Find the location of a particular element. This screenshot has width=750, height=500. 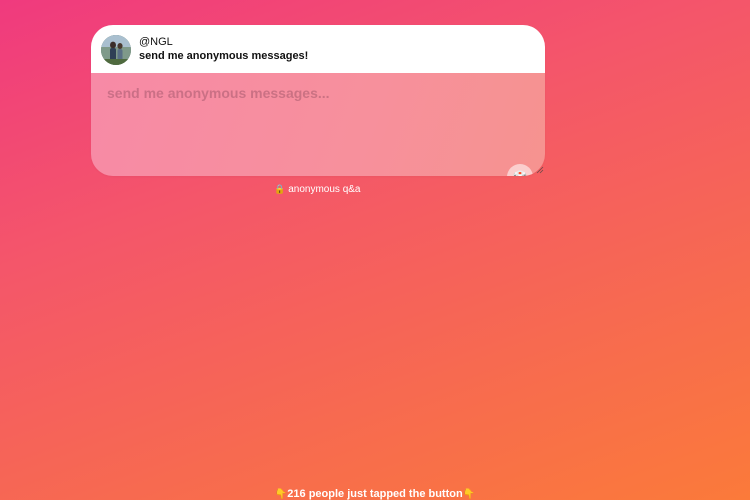

avatar is located at coordinates (116, 50).